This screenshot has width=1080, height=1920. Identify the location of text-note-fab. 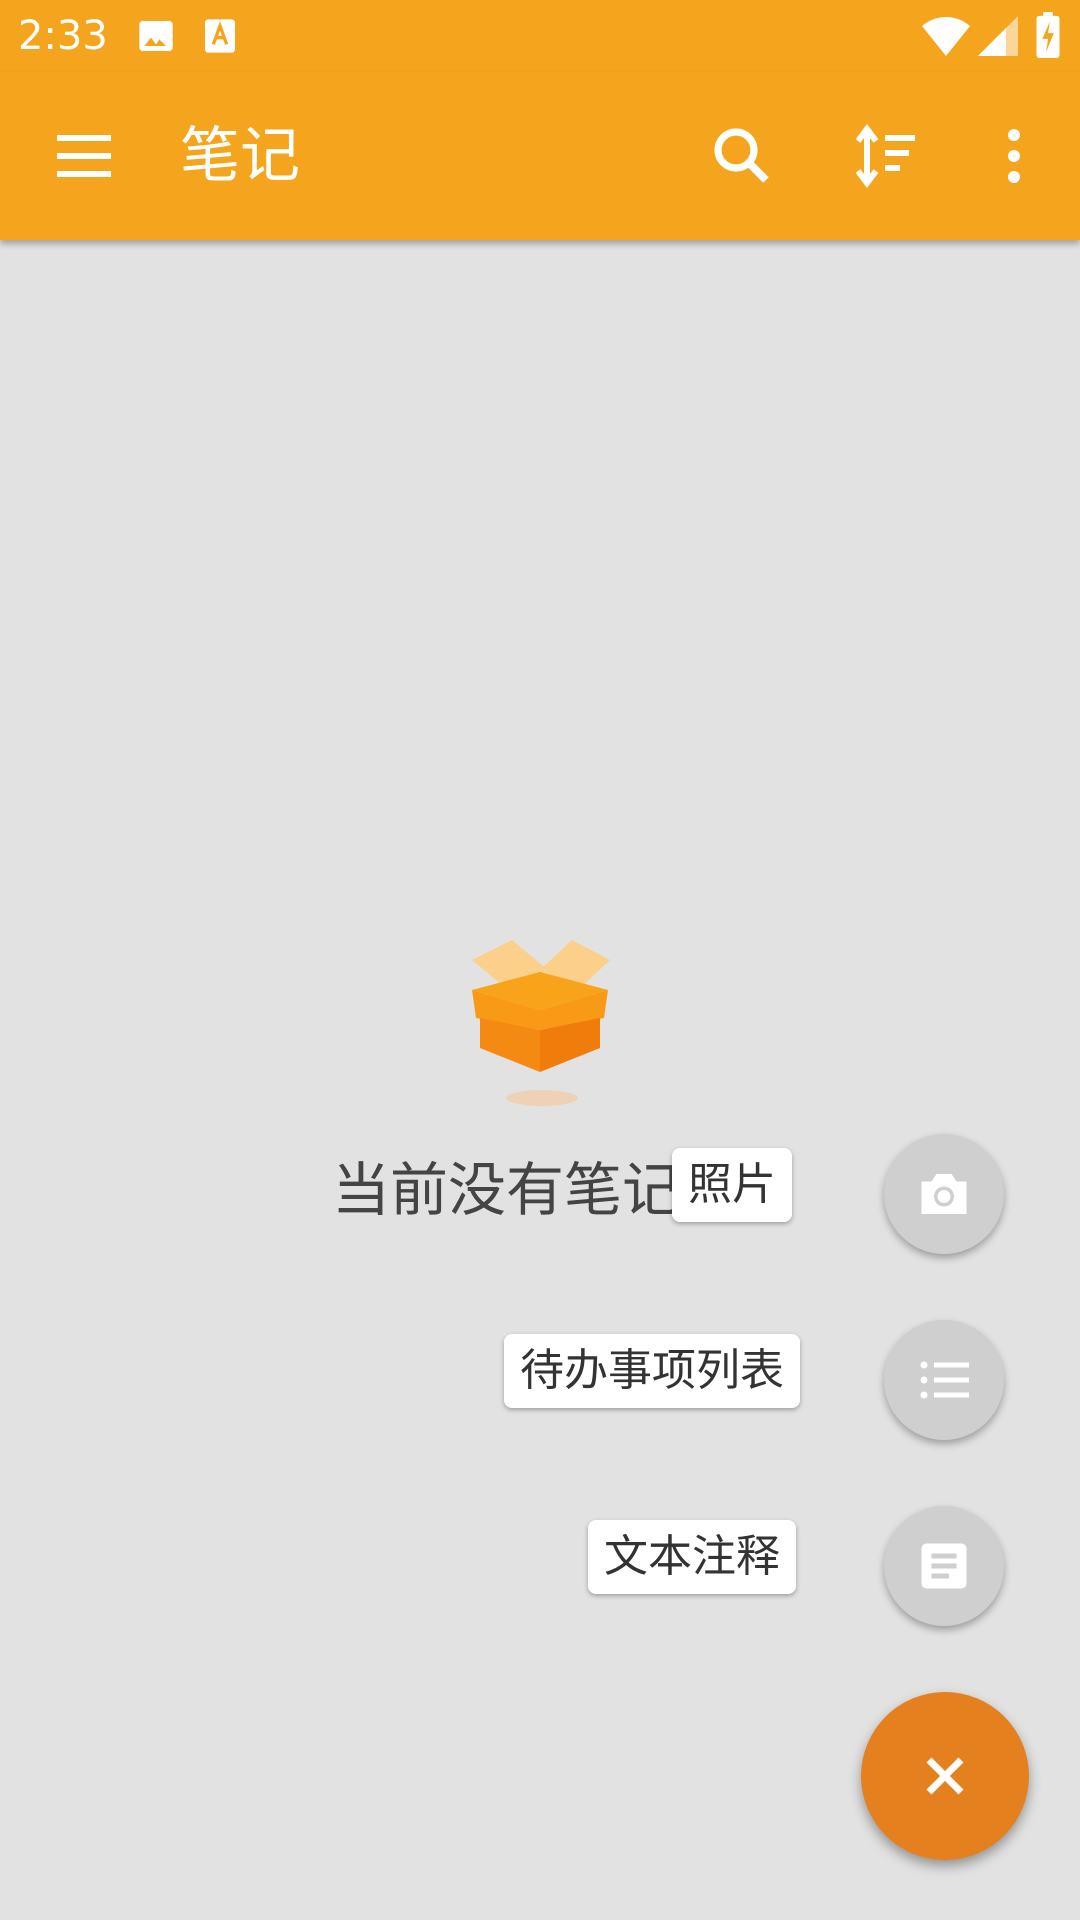
(944, 1566).